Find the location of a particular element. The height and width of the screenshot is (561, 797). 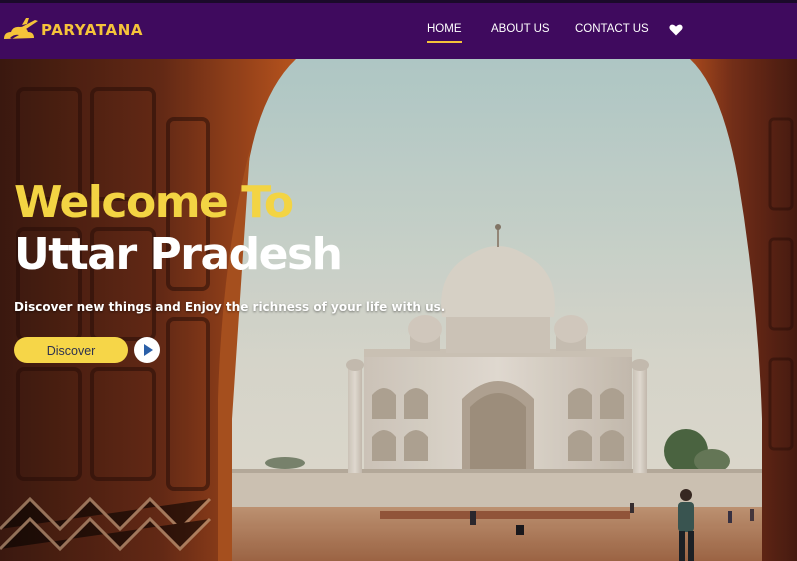

navbar: PARYATANA HOME ABOUT US CONTACT US is located at coordinates (398, 31).